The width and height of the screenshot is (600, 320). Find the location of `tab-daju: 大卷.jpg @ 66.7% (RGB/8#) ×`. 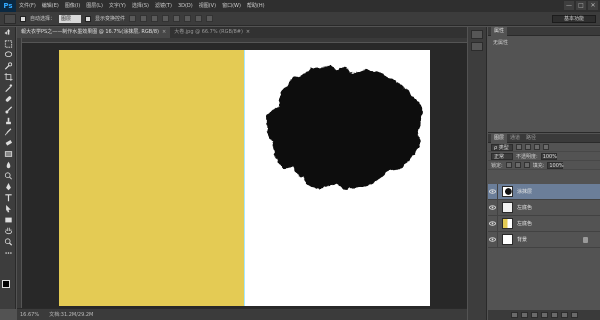

tab-daju: 大卷.jpg @ 66.7% (RGB/8#) × is located at coordinates (212, 32).